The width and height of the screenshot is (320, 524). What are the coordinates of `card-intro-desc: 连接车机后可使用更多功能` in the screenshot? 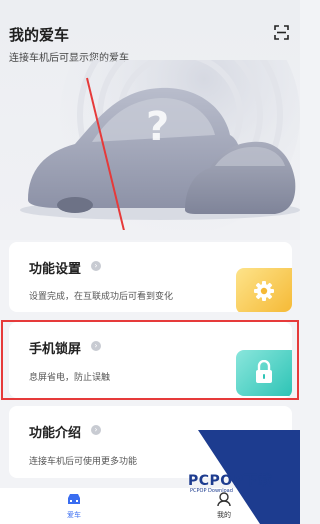 It's located at (83, 462).